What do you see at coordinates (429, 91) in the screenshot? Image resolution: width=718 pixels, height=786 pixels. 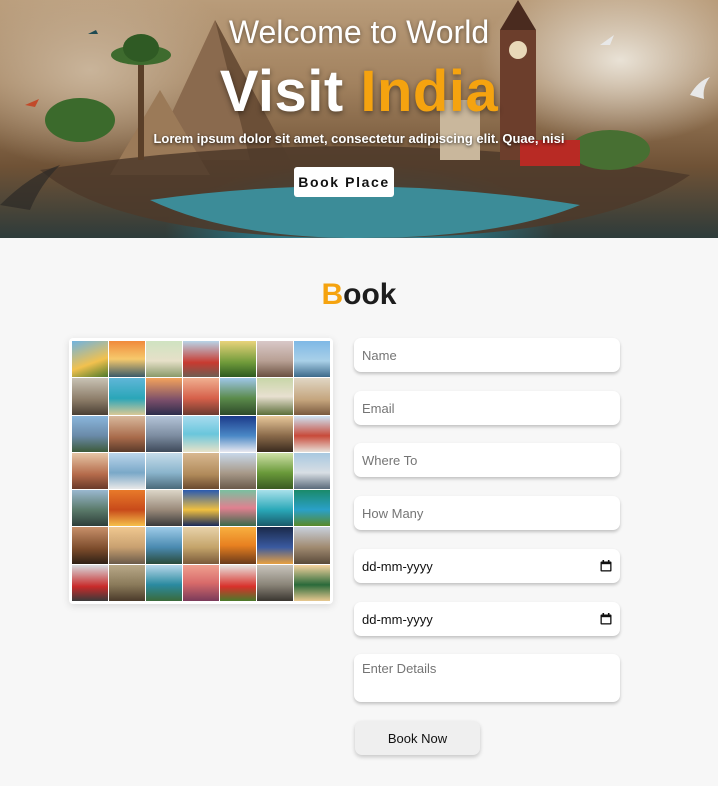 I see `hero-title-accent: India` at bounding box center [429, 91].